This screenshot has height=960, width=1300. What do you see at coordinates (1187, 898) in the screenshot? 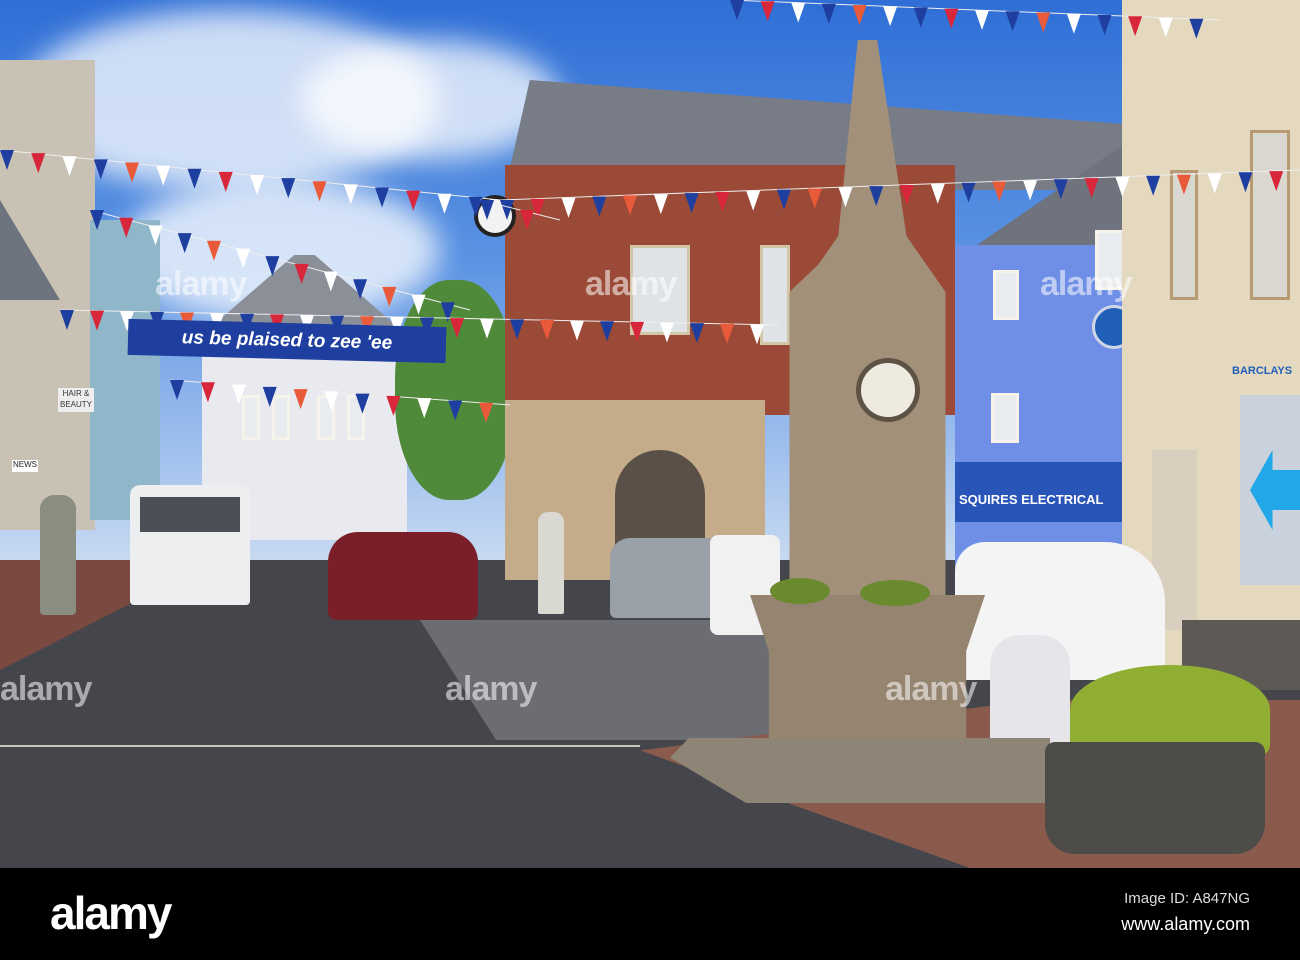
I see `image-id: Image ID: A847NG` at bounding box center [1187, 898].